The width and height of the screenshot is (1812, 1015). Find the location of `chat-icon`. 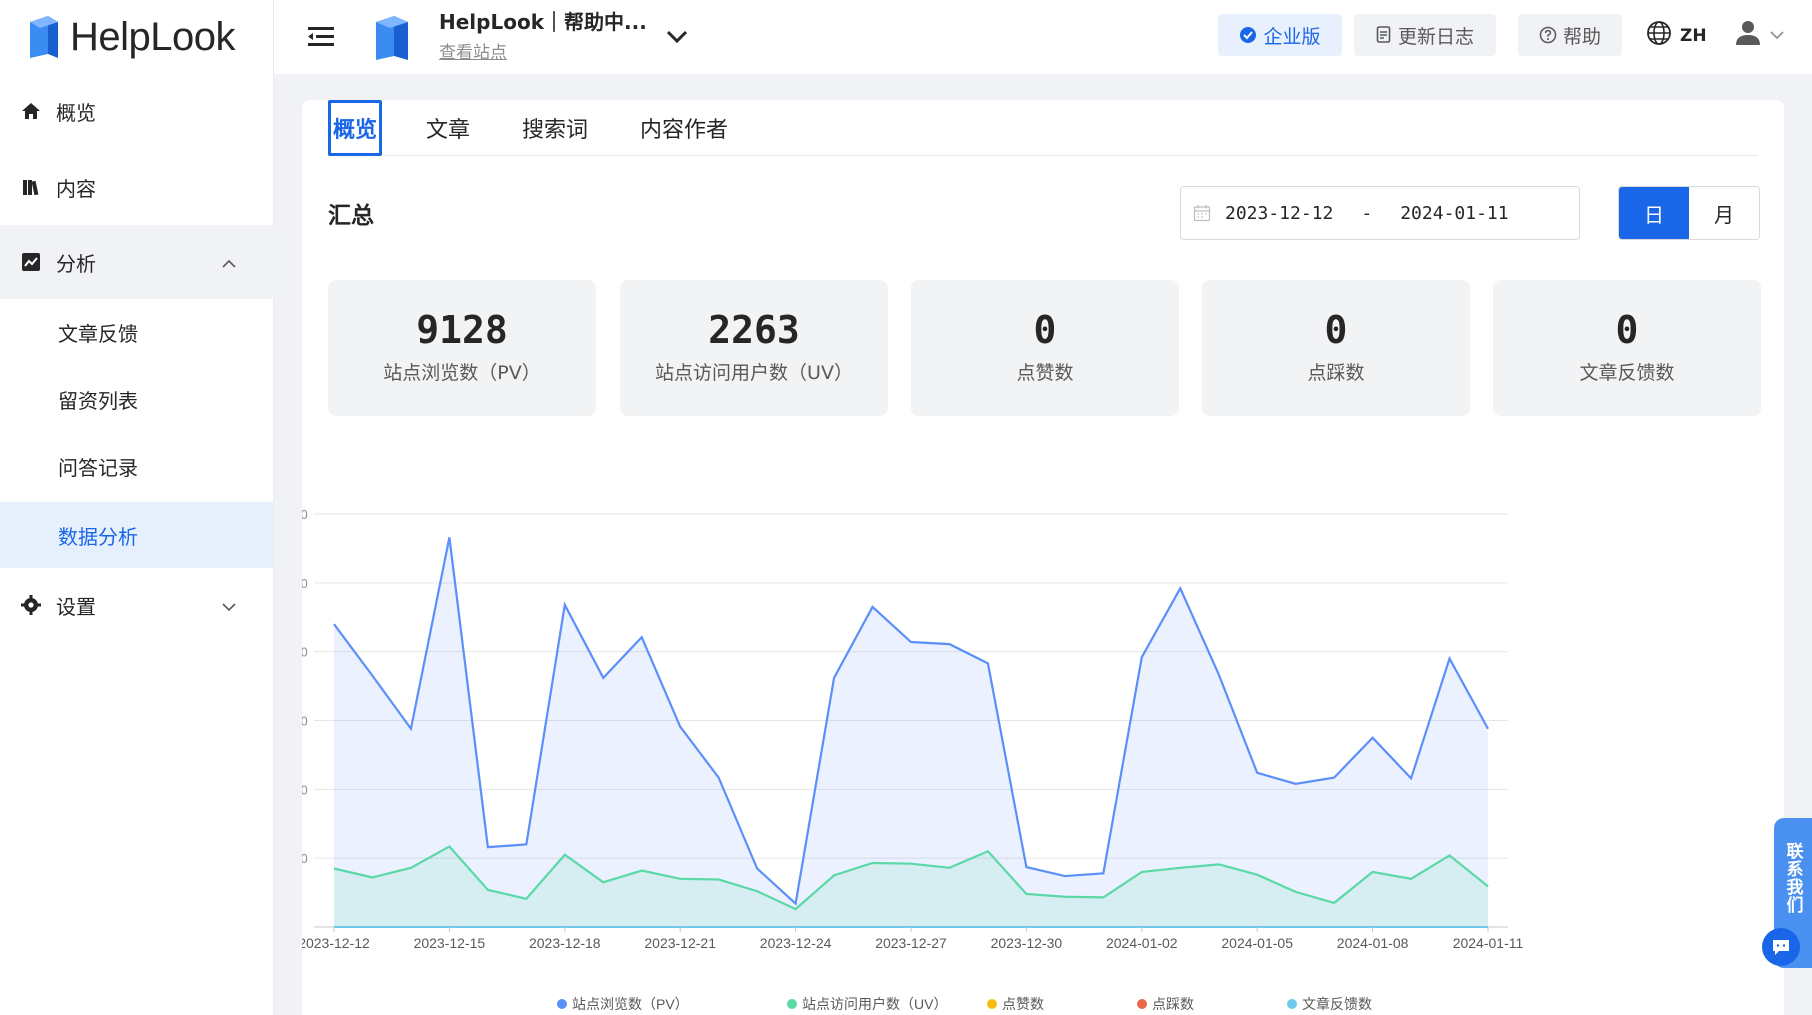

chat-icon is located at coordinates (1781, 947).